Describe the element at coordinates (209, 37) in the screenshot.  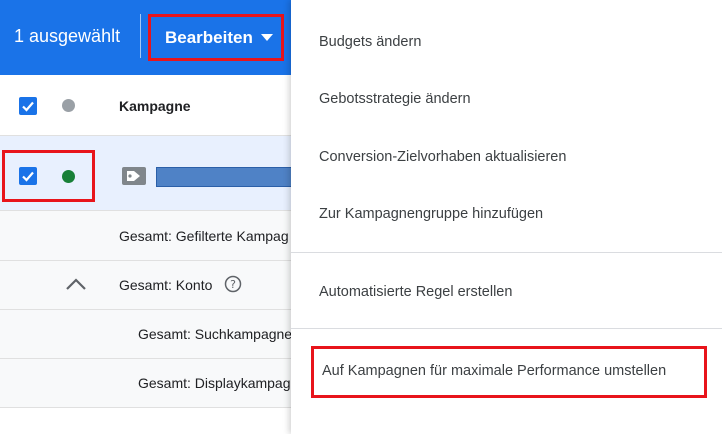
I see `edit-button-label: Bearbeiten` at that location.